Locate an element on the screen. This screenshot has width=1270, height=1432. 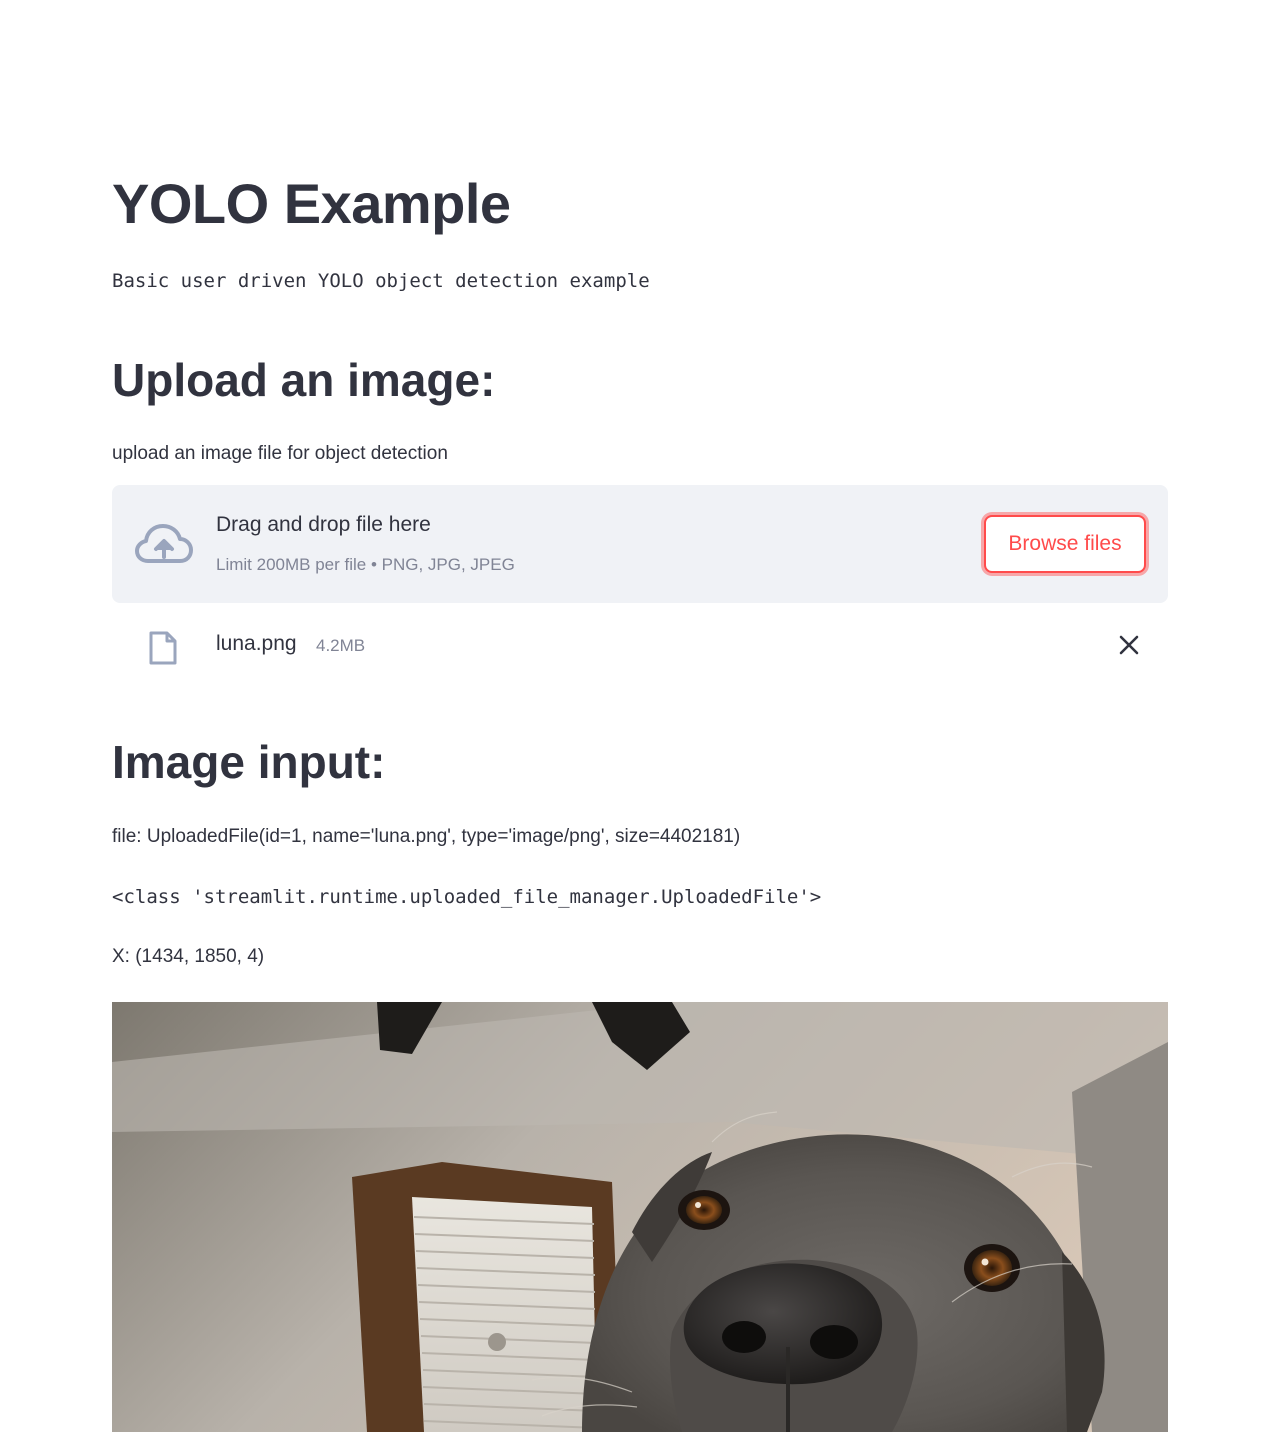
uploaded-file-name: luna.png is located at coordinates (256, 643).